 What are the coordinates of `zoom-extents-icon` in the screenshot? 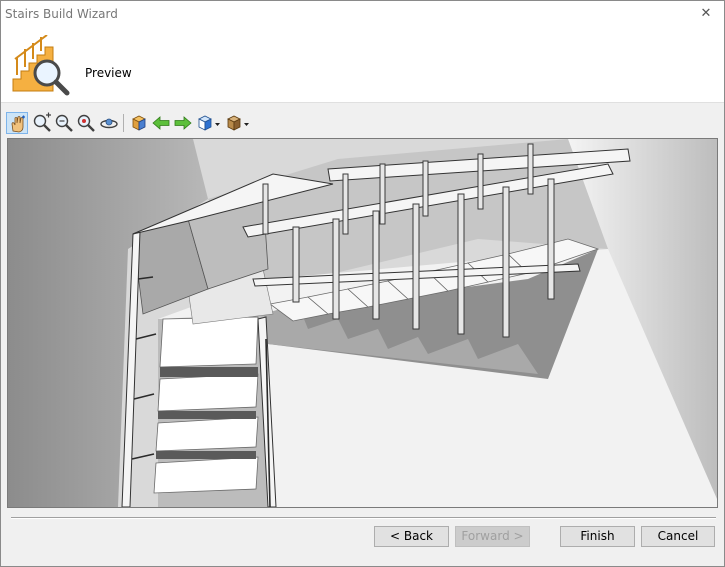 It's located at (86, 123).